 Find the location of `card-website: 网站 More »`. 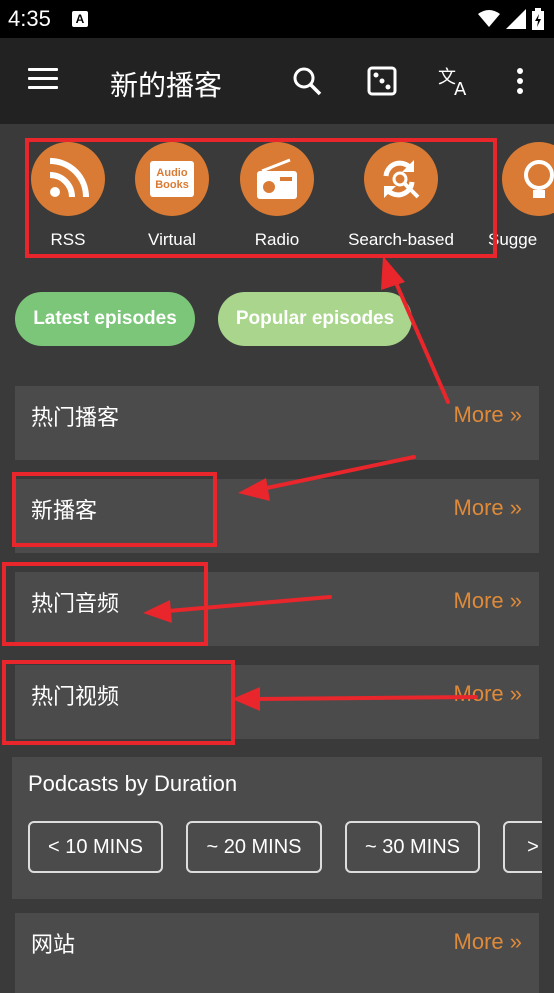

card-website: 网站 More » is located at coordinates (277, 953).